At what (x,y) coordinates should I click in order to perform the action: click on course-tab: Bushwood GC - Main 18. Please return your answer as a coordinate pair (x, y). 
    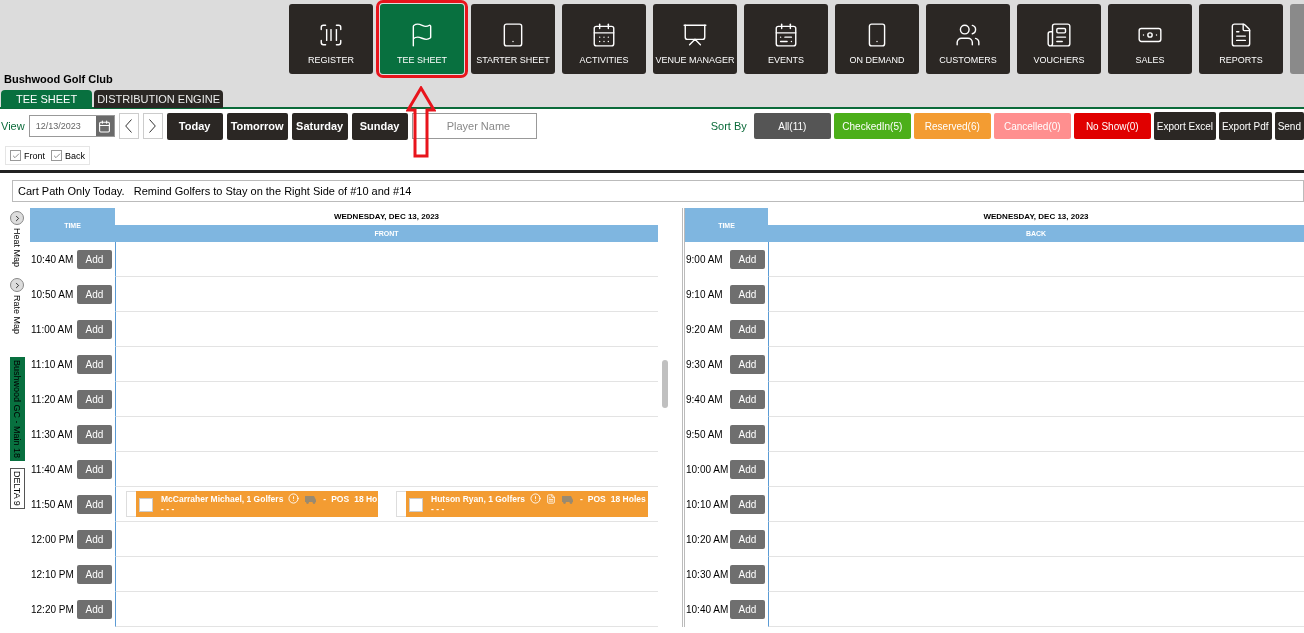
    Looking at the image, I should click on (17, 409).